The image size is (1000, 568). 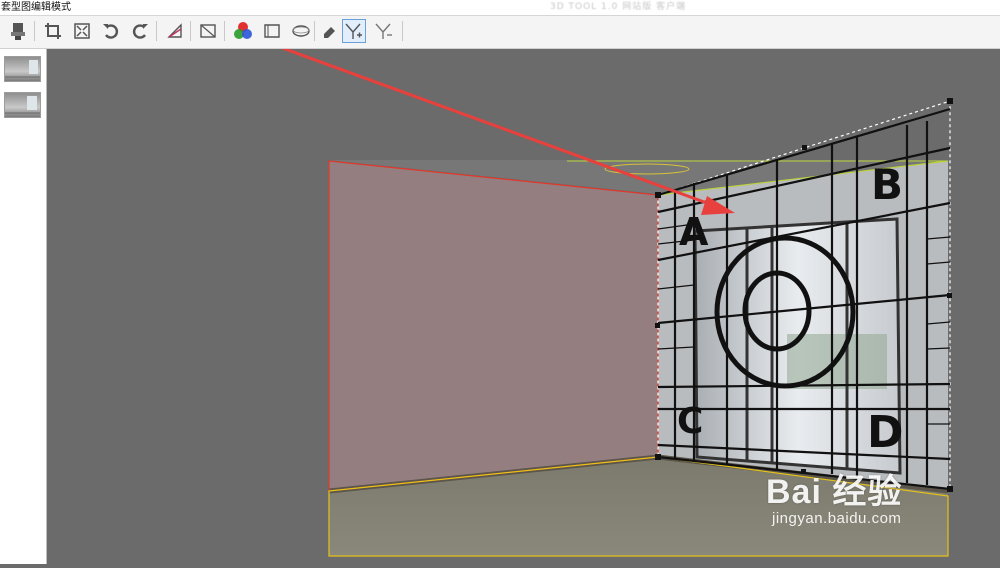 I want to click on ellipse-icon, so click(x=301, y=31).